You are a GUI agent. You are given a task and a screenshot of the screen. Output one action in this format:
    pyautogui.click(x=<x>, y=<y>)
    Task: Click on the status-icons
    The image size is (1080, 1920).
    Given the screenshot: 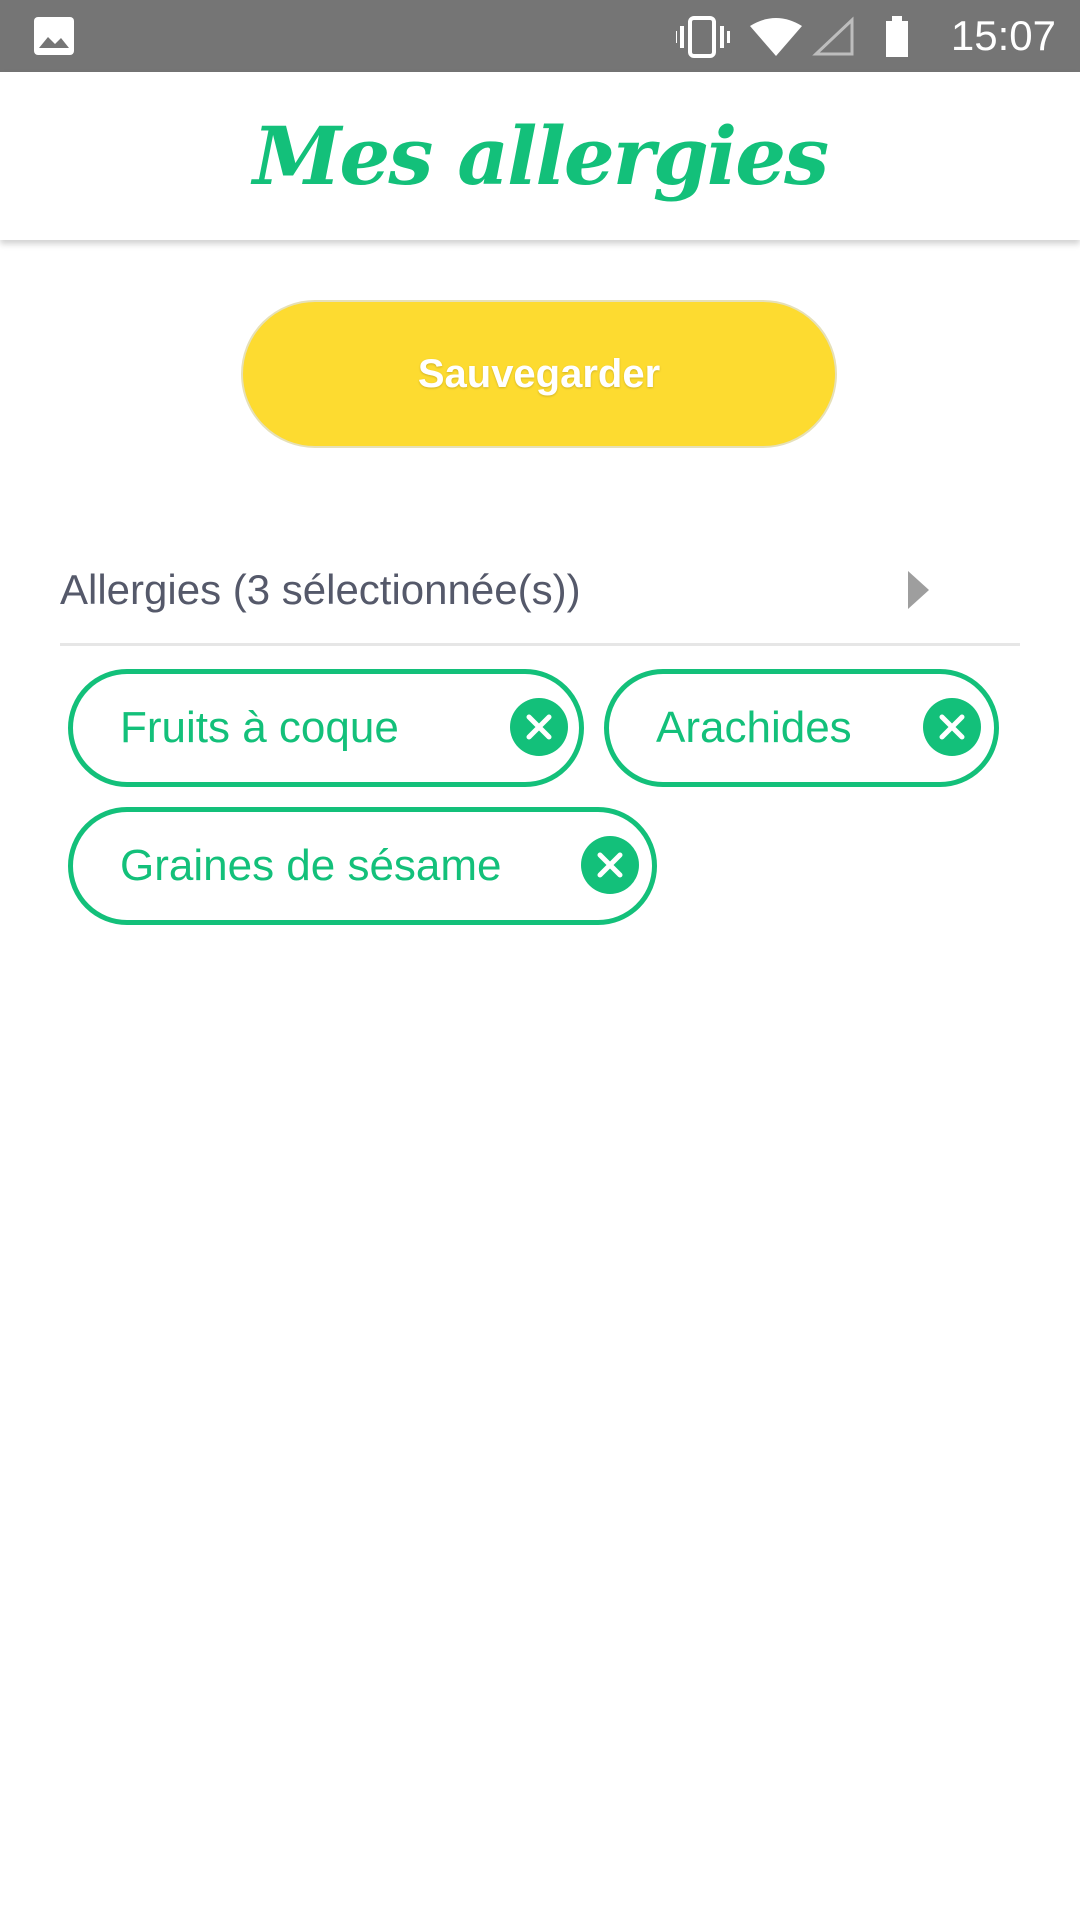 What is the action you would take?
    pyautogui.click(x=792, y=37)
    